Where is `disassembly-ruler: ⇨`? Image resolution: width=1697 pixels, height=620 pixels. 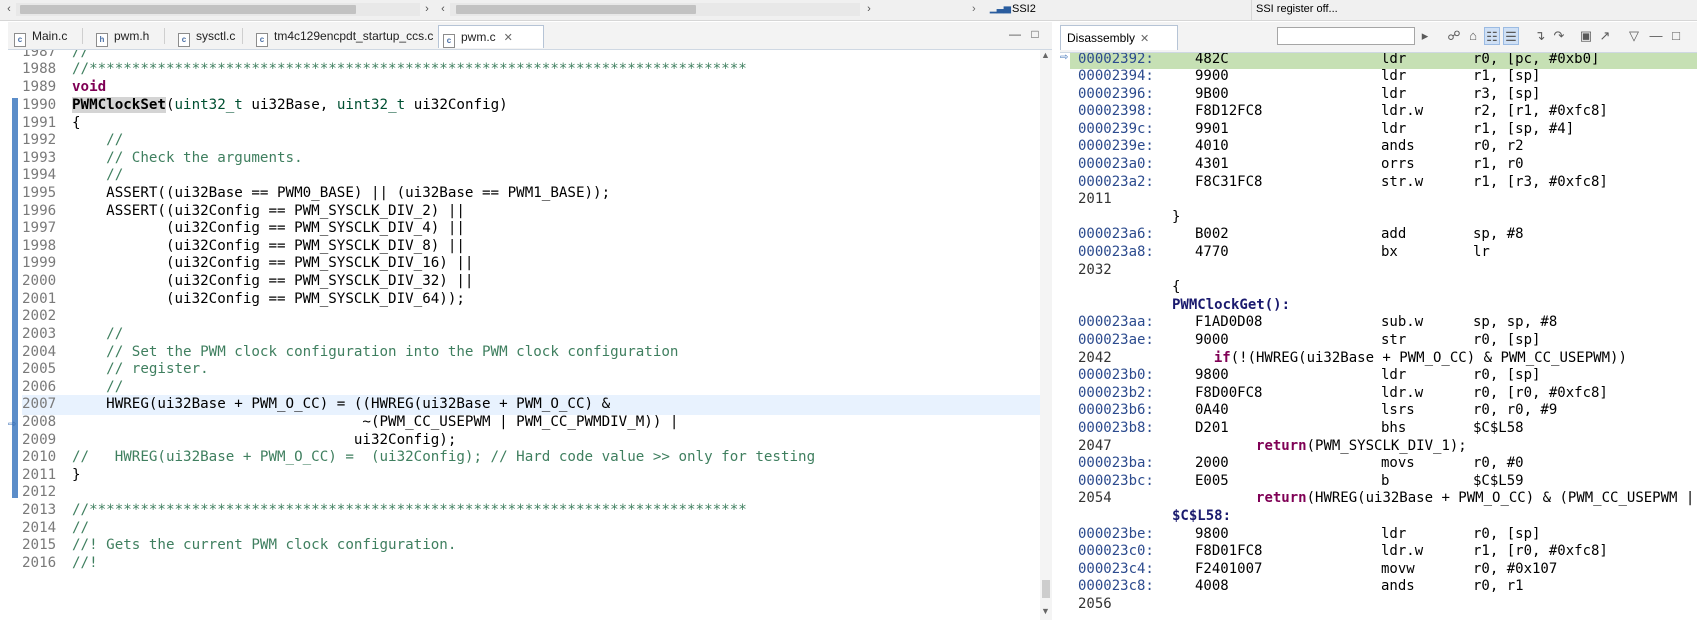 disassembly-ruler: ⇨ is located at coordinates (1065, 336).